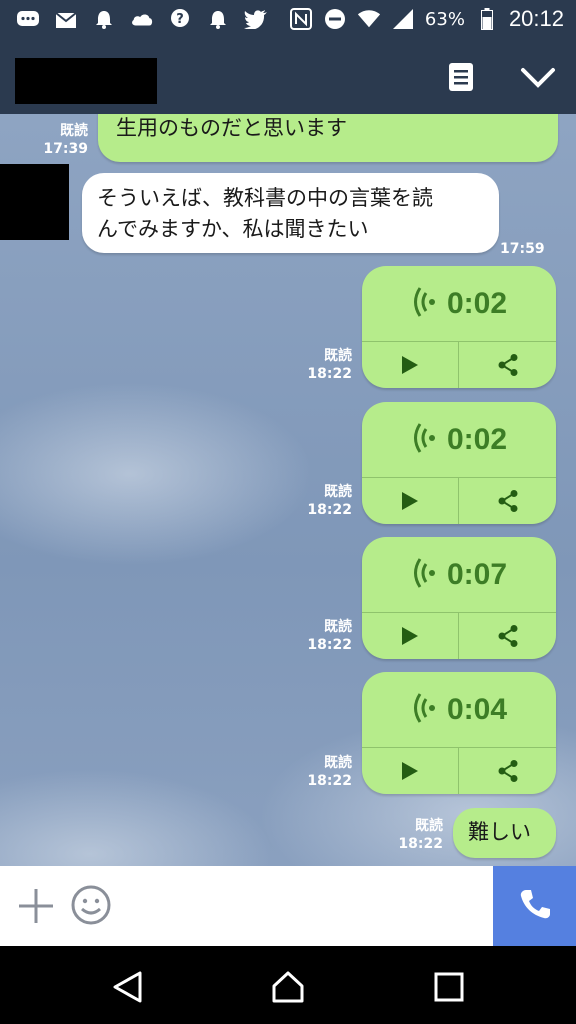 The image size is (576, 1024). I want to click on wifi-icon, so click(369, 19).